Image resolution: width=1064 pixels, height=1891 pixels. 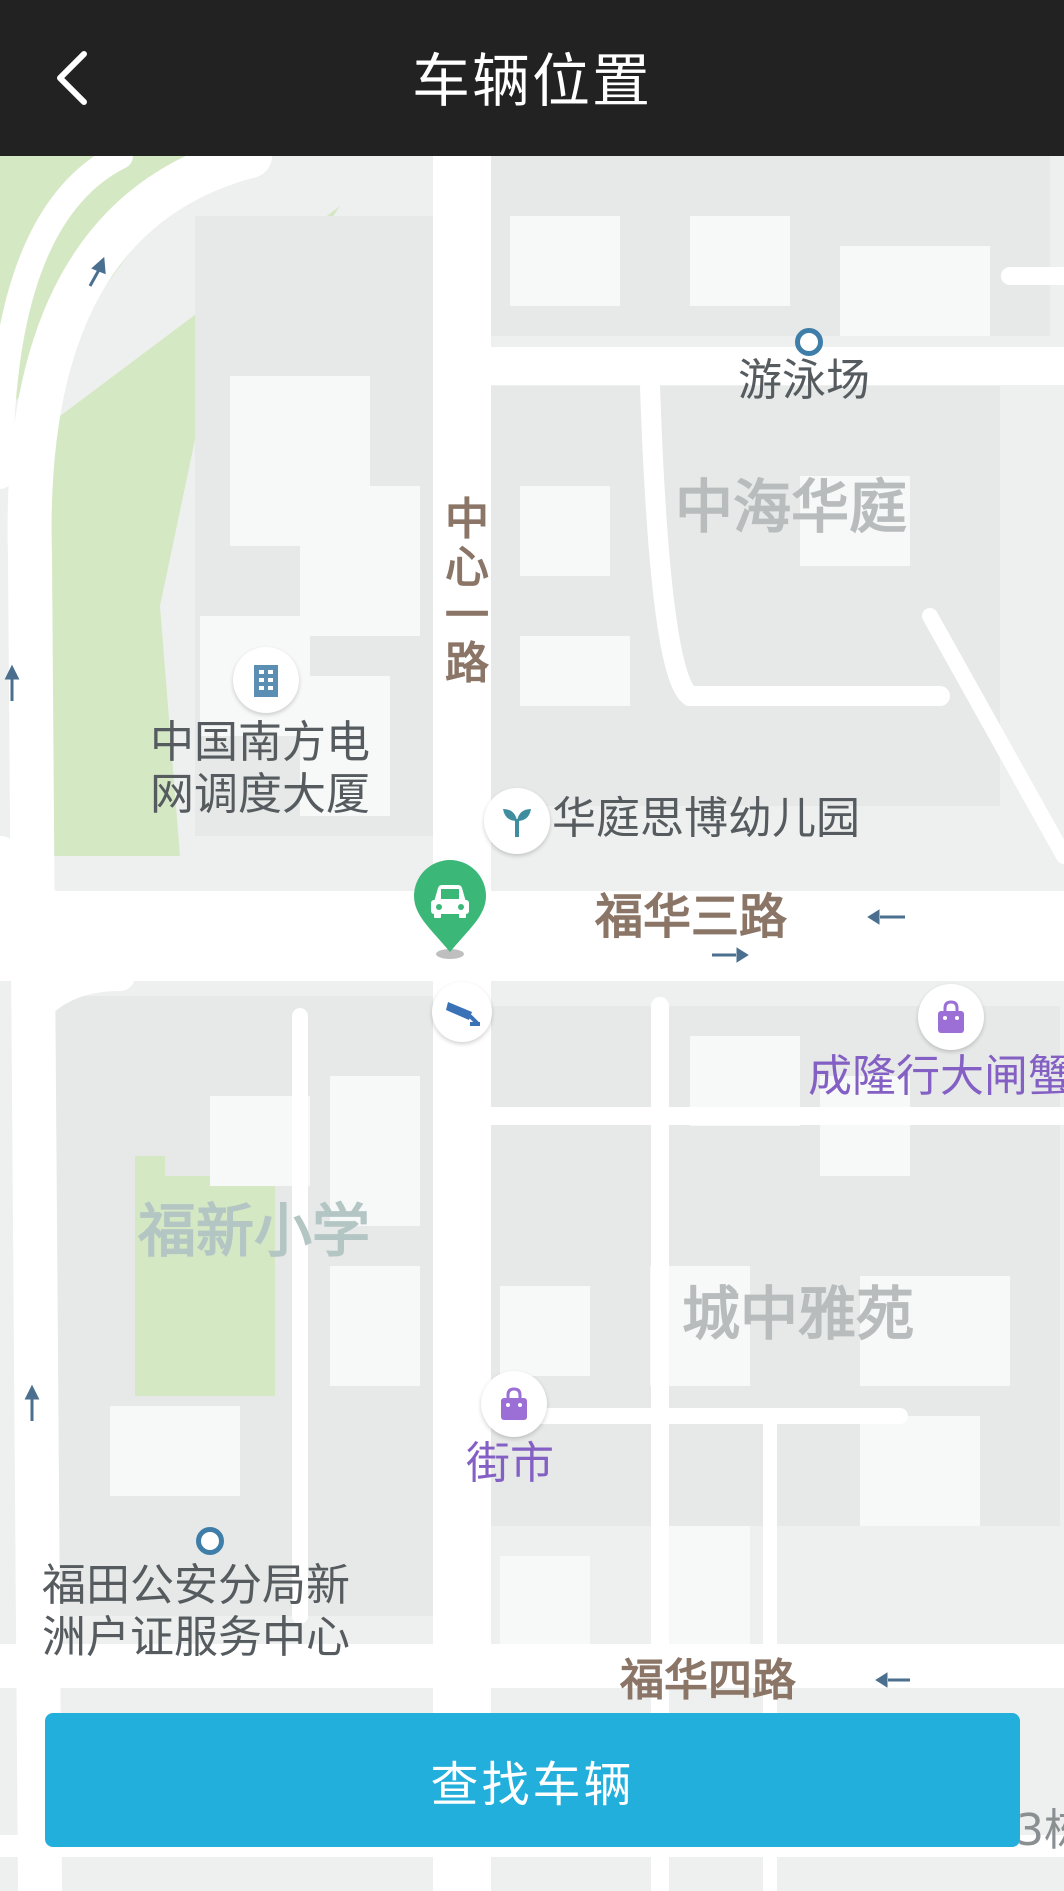 I want to click on police-service-marker-icon, so click(x=210, y=1541).